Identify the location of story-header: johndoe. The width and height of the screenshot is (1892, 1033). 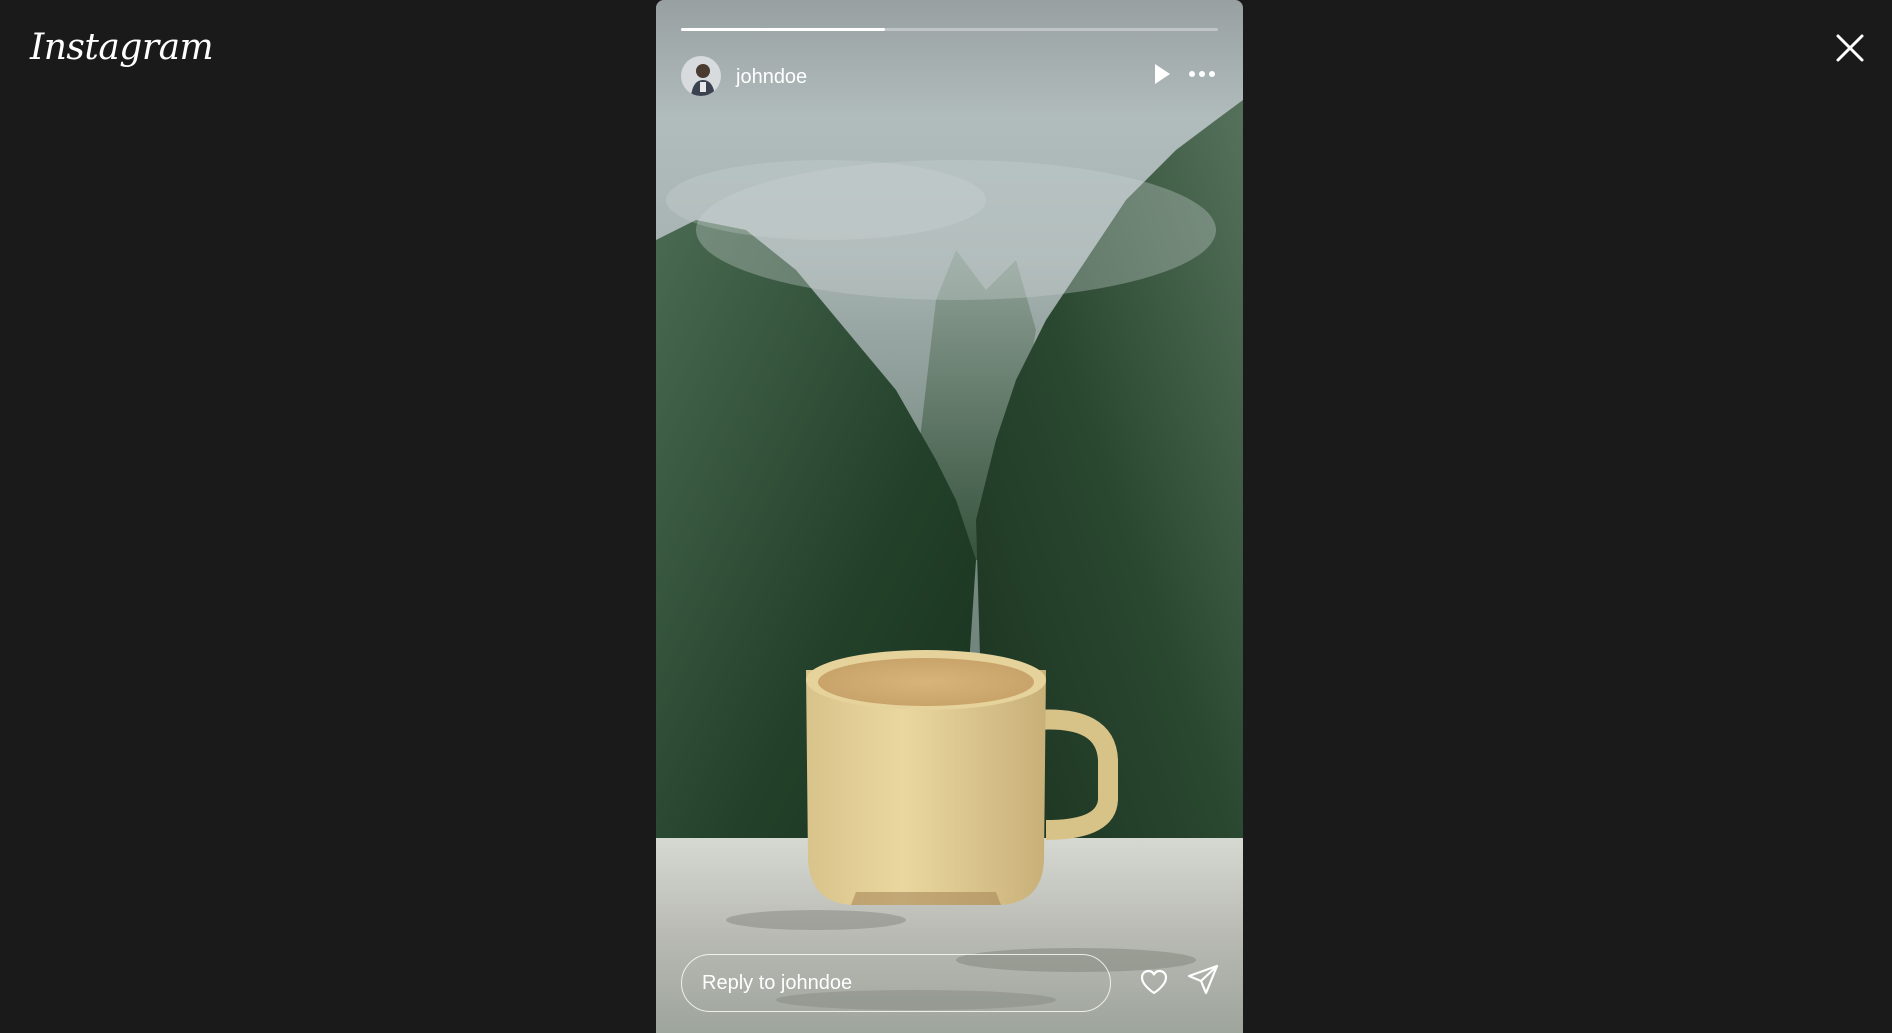
(949, 76).